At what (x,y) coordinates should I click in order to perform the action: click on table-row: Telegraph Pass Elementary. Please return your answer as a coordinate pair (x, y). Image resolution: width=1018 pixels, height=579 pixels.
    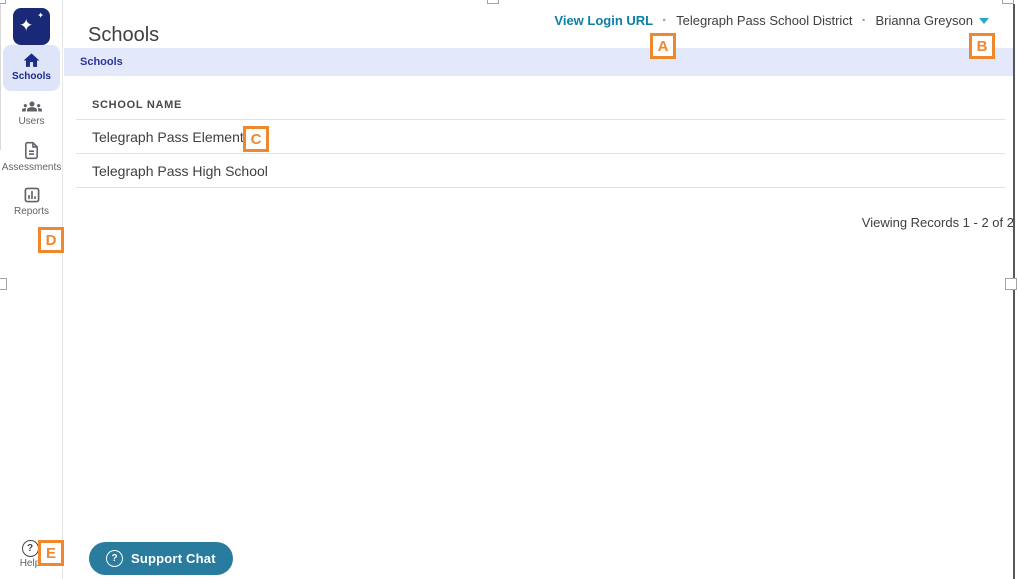
    Looking at the image, I should click on (177, 137).